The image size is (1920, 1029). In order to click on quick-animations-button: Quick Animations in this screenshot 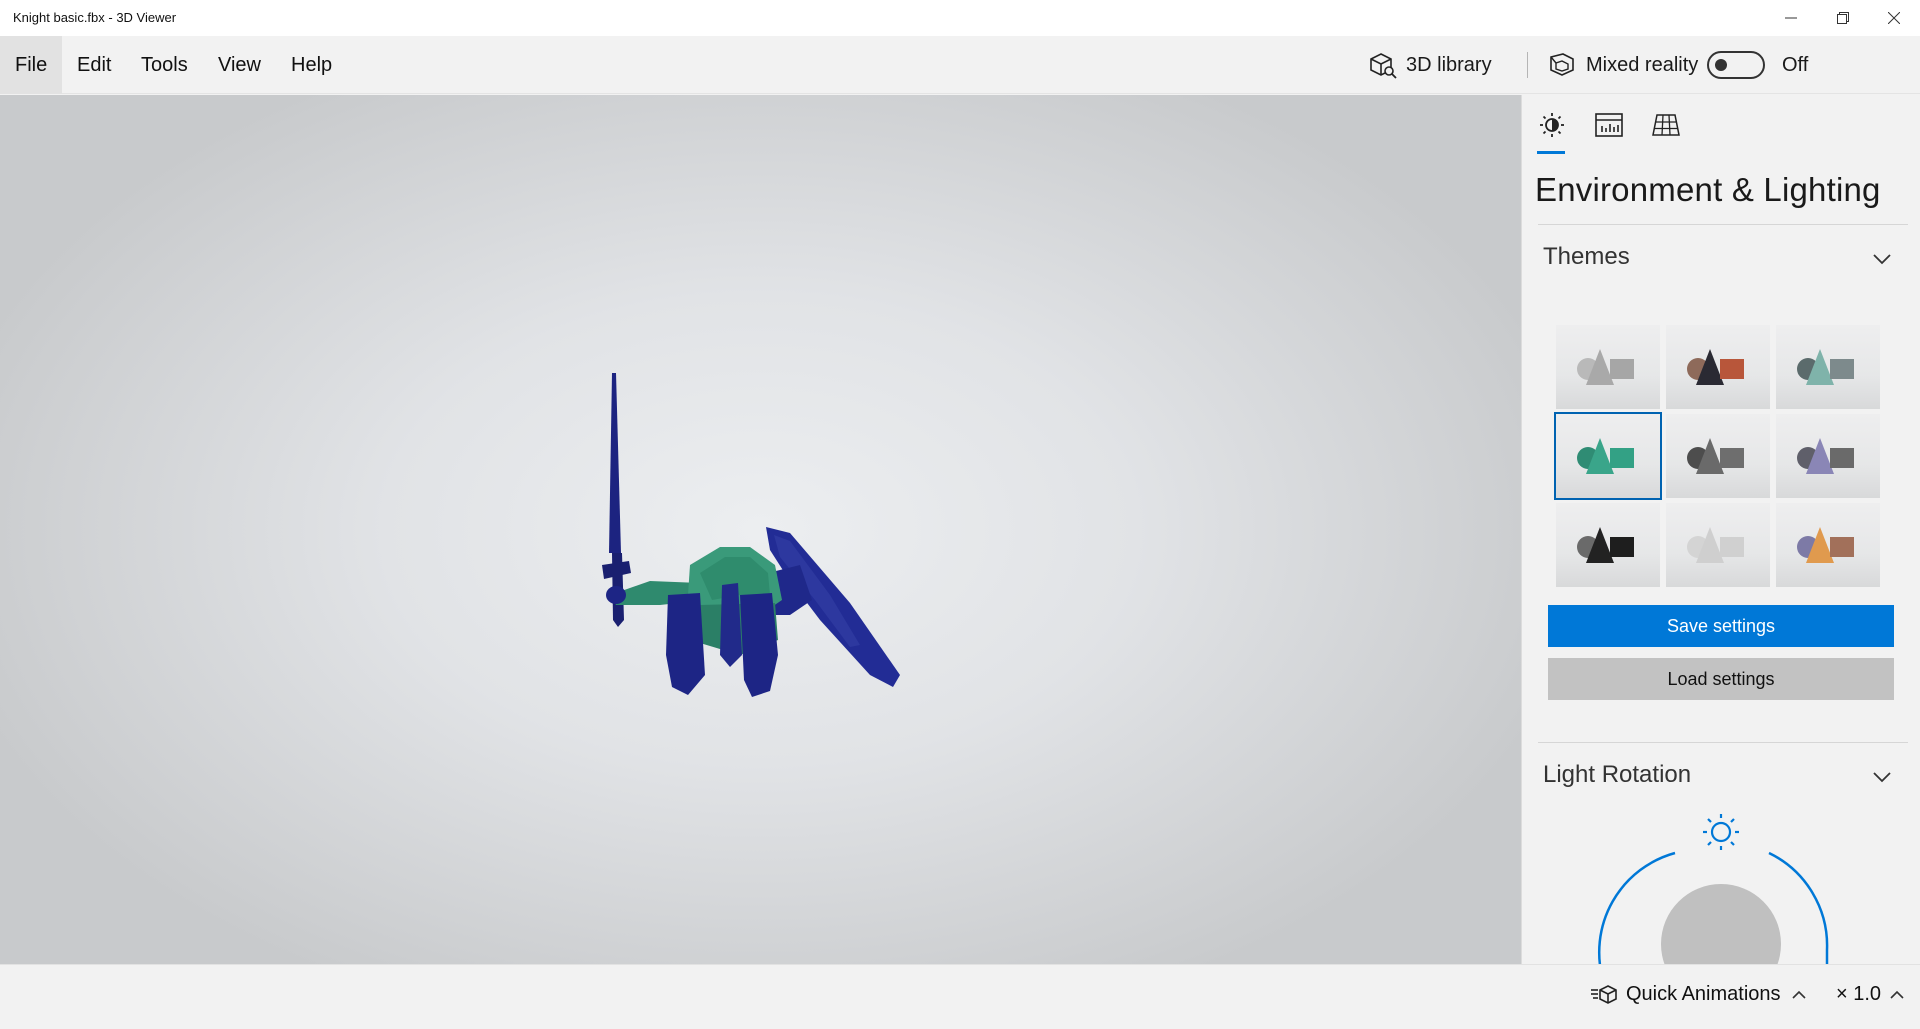, I will do `click(1698, 994)`.